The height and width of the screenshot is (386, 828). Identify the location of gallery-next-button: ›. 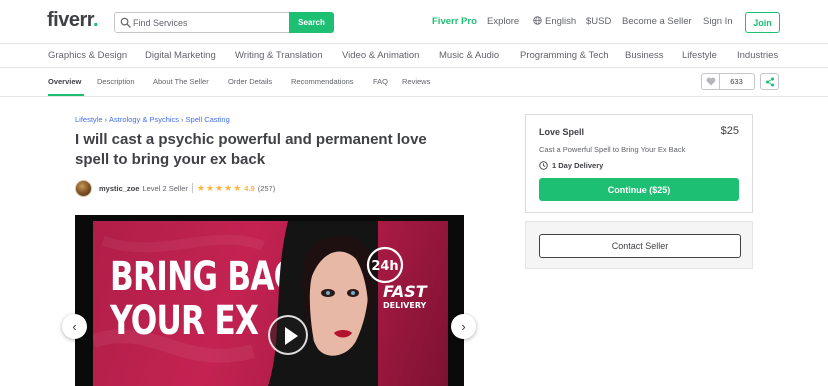
(463, 326).